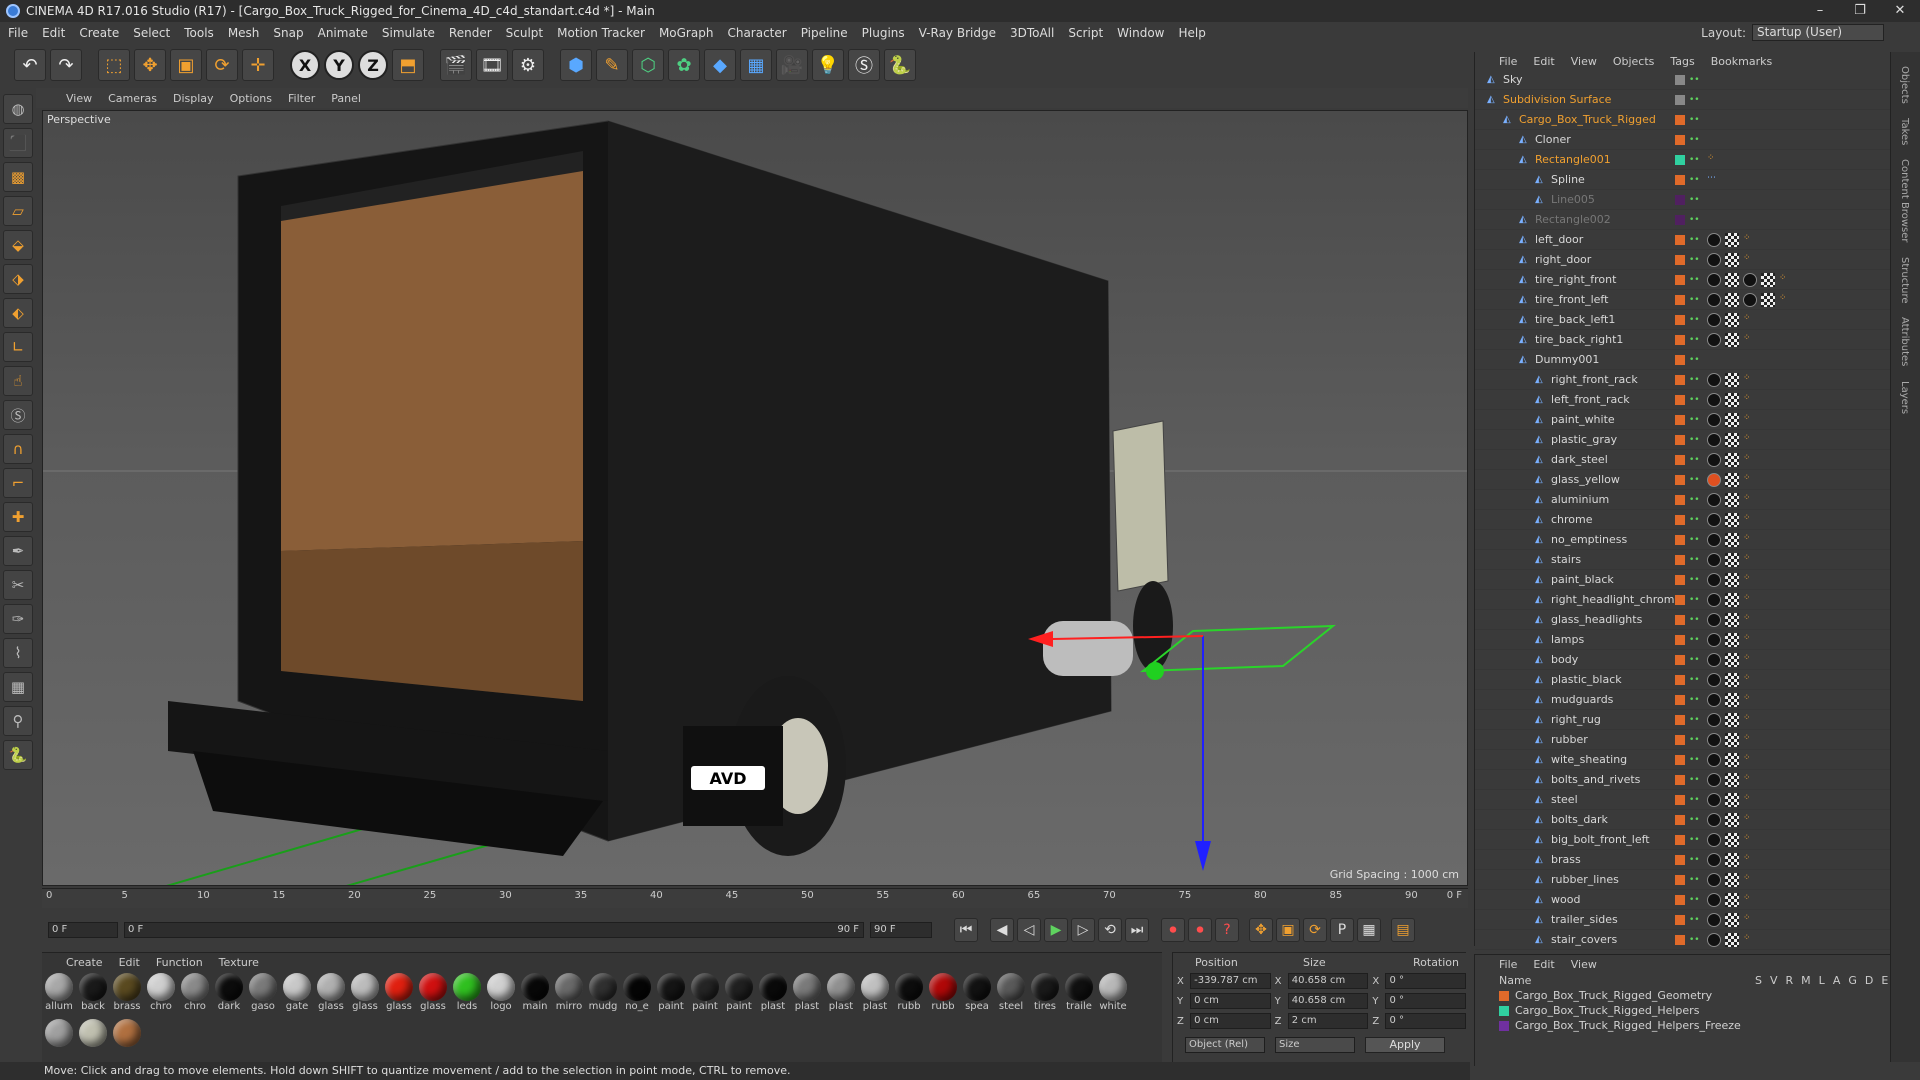  Describe the element at coordinates (1682, 995) in the screenshot. I see `layer-row: Cargo_Box_Truck_Rigged_Geometry` at that location.